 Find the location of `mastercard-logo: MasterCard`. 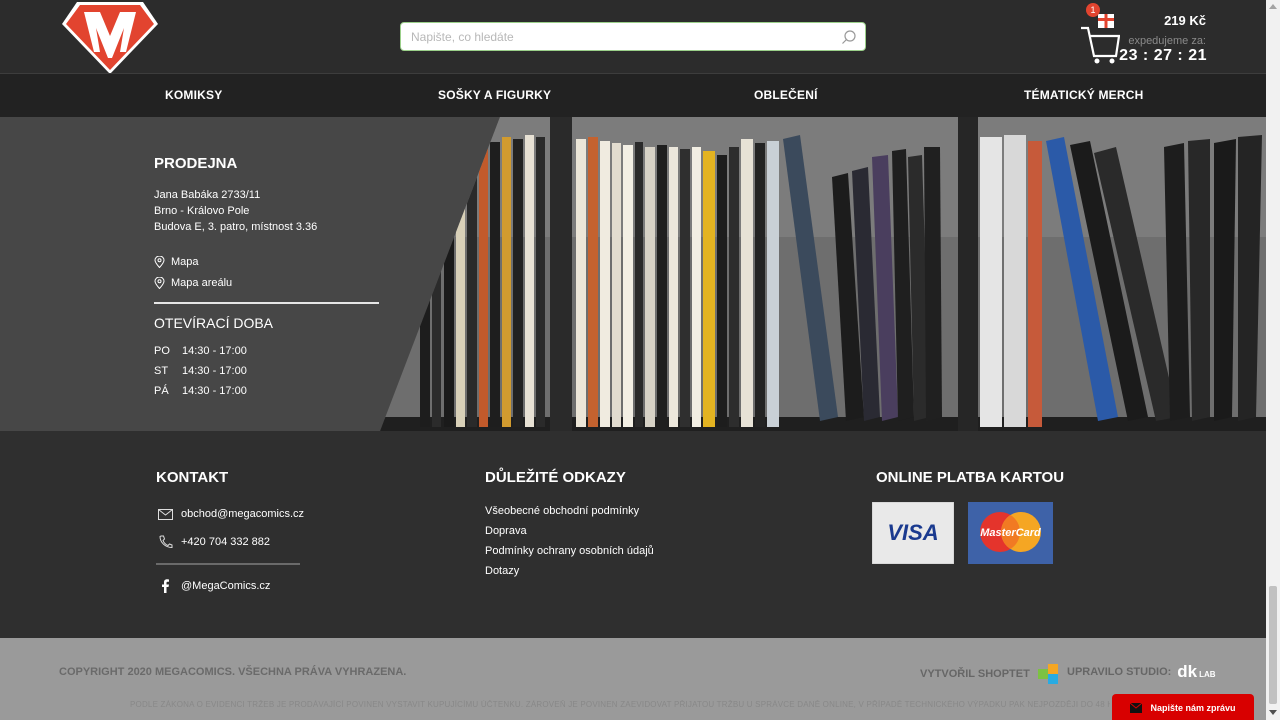

mastercard-logo: MasterCard is located at coordinates (1010, 533).